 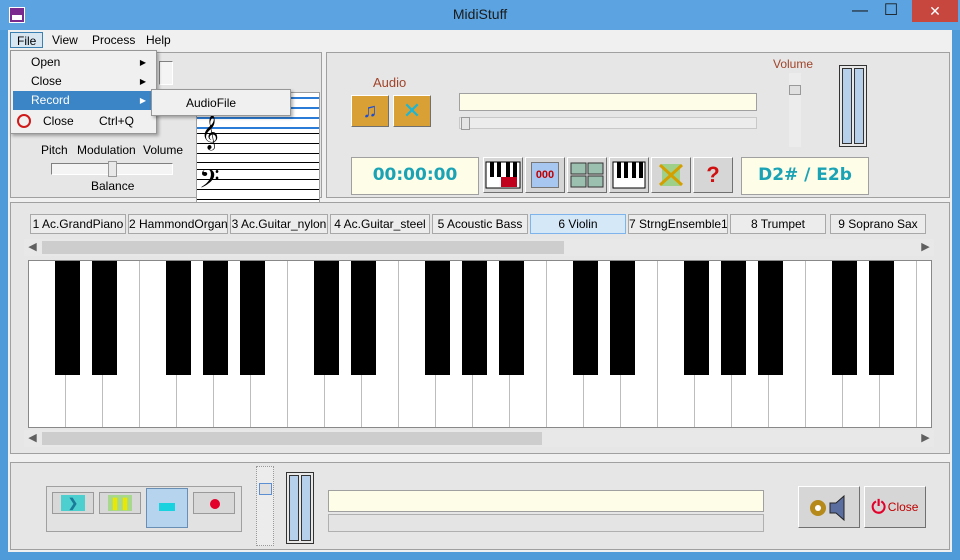 What do you see at coordinates (608, 102) in the screenshot?
I see `audio-file-field` at bounding box center [608, 102].